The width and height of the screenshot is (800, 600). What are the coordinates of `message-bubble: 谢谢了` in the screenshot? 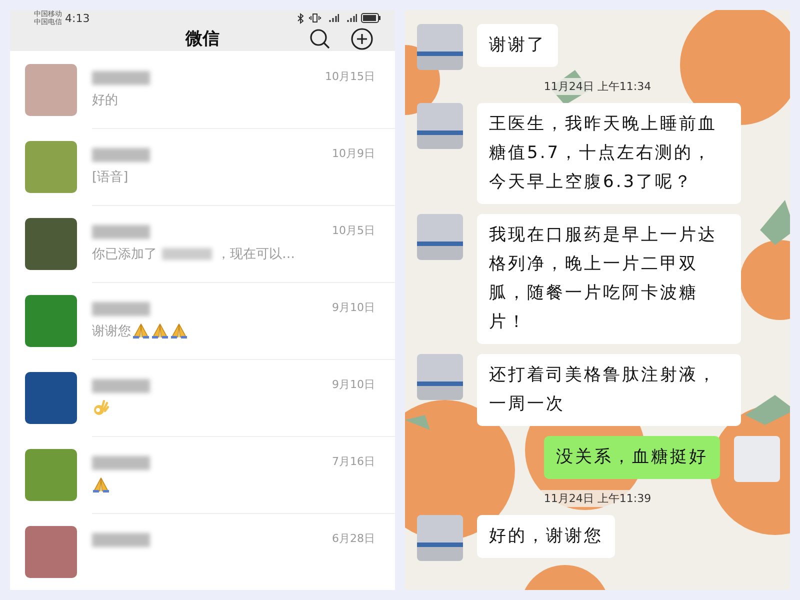 It's located at (517, 45).